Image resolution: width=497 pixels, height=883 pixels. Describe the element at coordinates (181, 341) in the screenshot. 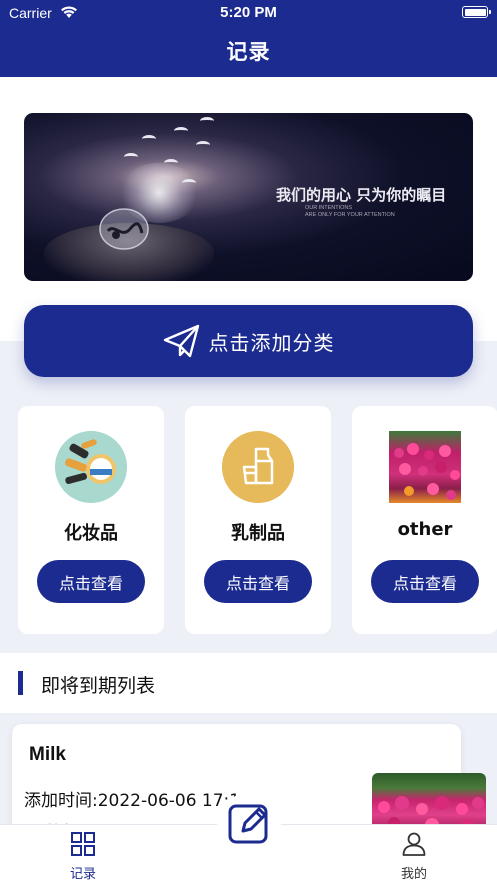

I see `paper-plane-icon` at that location.